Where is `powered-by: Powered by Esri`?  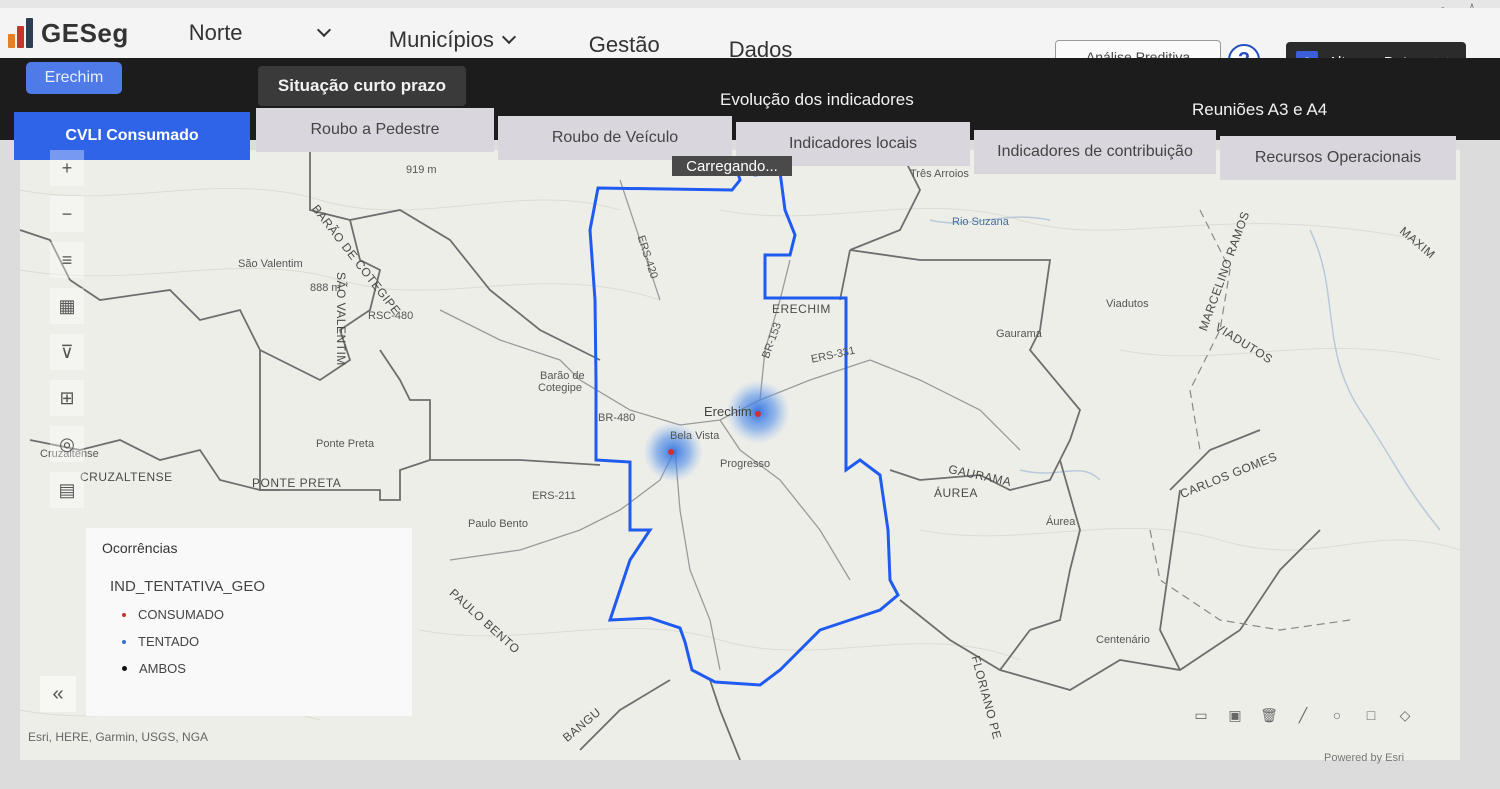 powered-by: Powered by Esri is located at coordinates (1364, 758).